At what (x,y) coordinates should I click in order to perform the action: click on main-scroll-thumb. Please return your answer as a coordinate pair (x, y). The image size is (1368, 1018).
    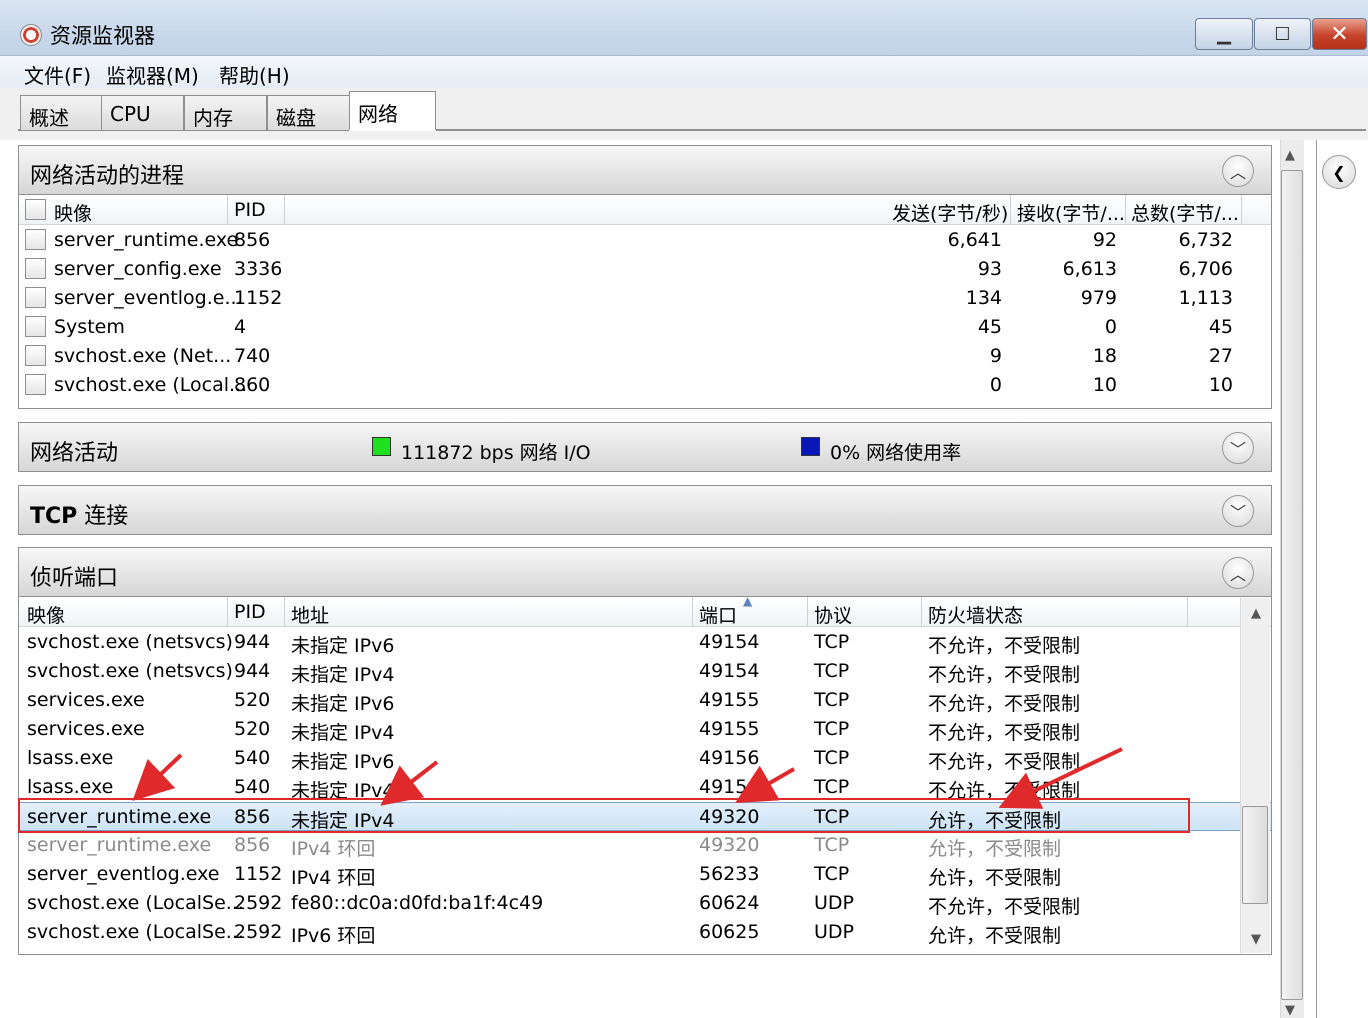
    Looking at the image, I should click on (1292, 585).